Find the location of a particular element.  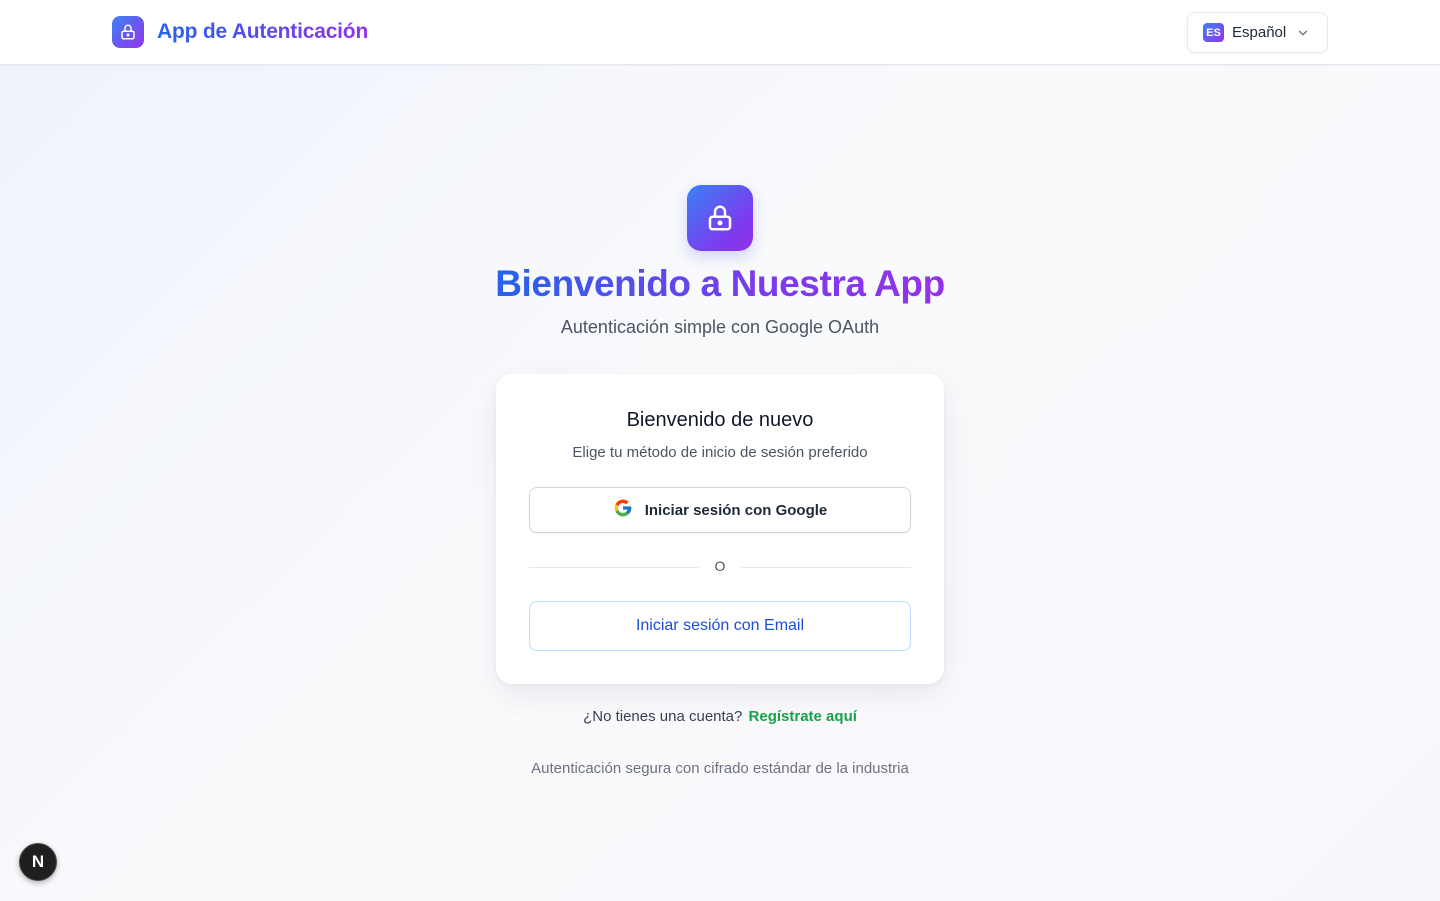

top-header: App de Autenticación ES Español is located at coordinates (720, 32).